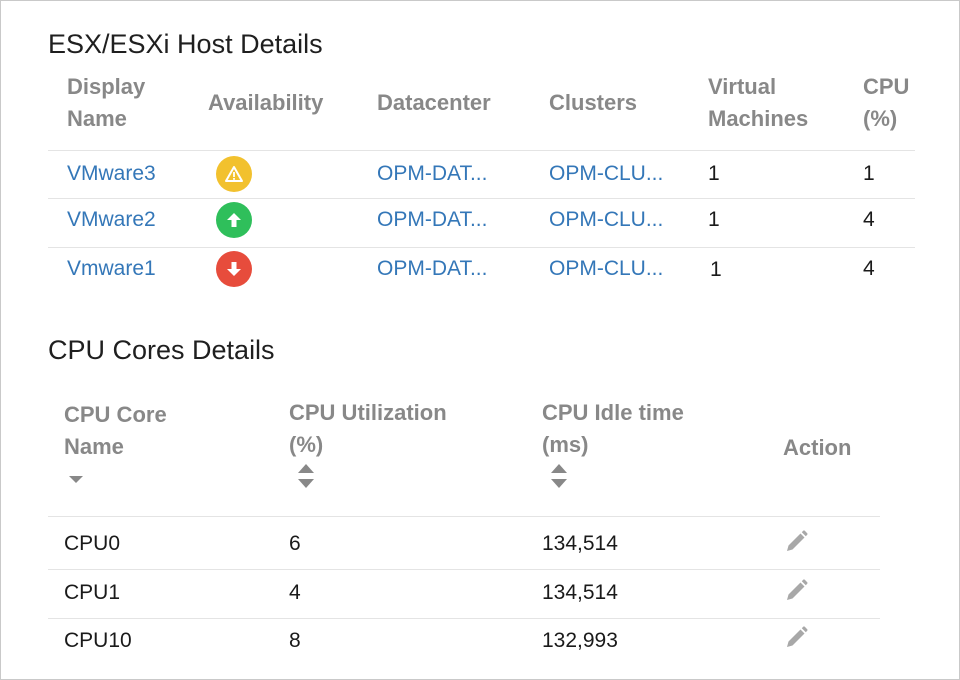 This screenshot has width=960, height=680. I want to click on col-header-cpu-line2: (%), so click(880, 118).